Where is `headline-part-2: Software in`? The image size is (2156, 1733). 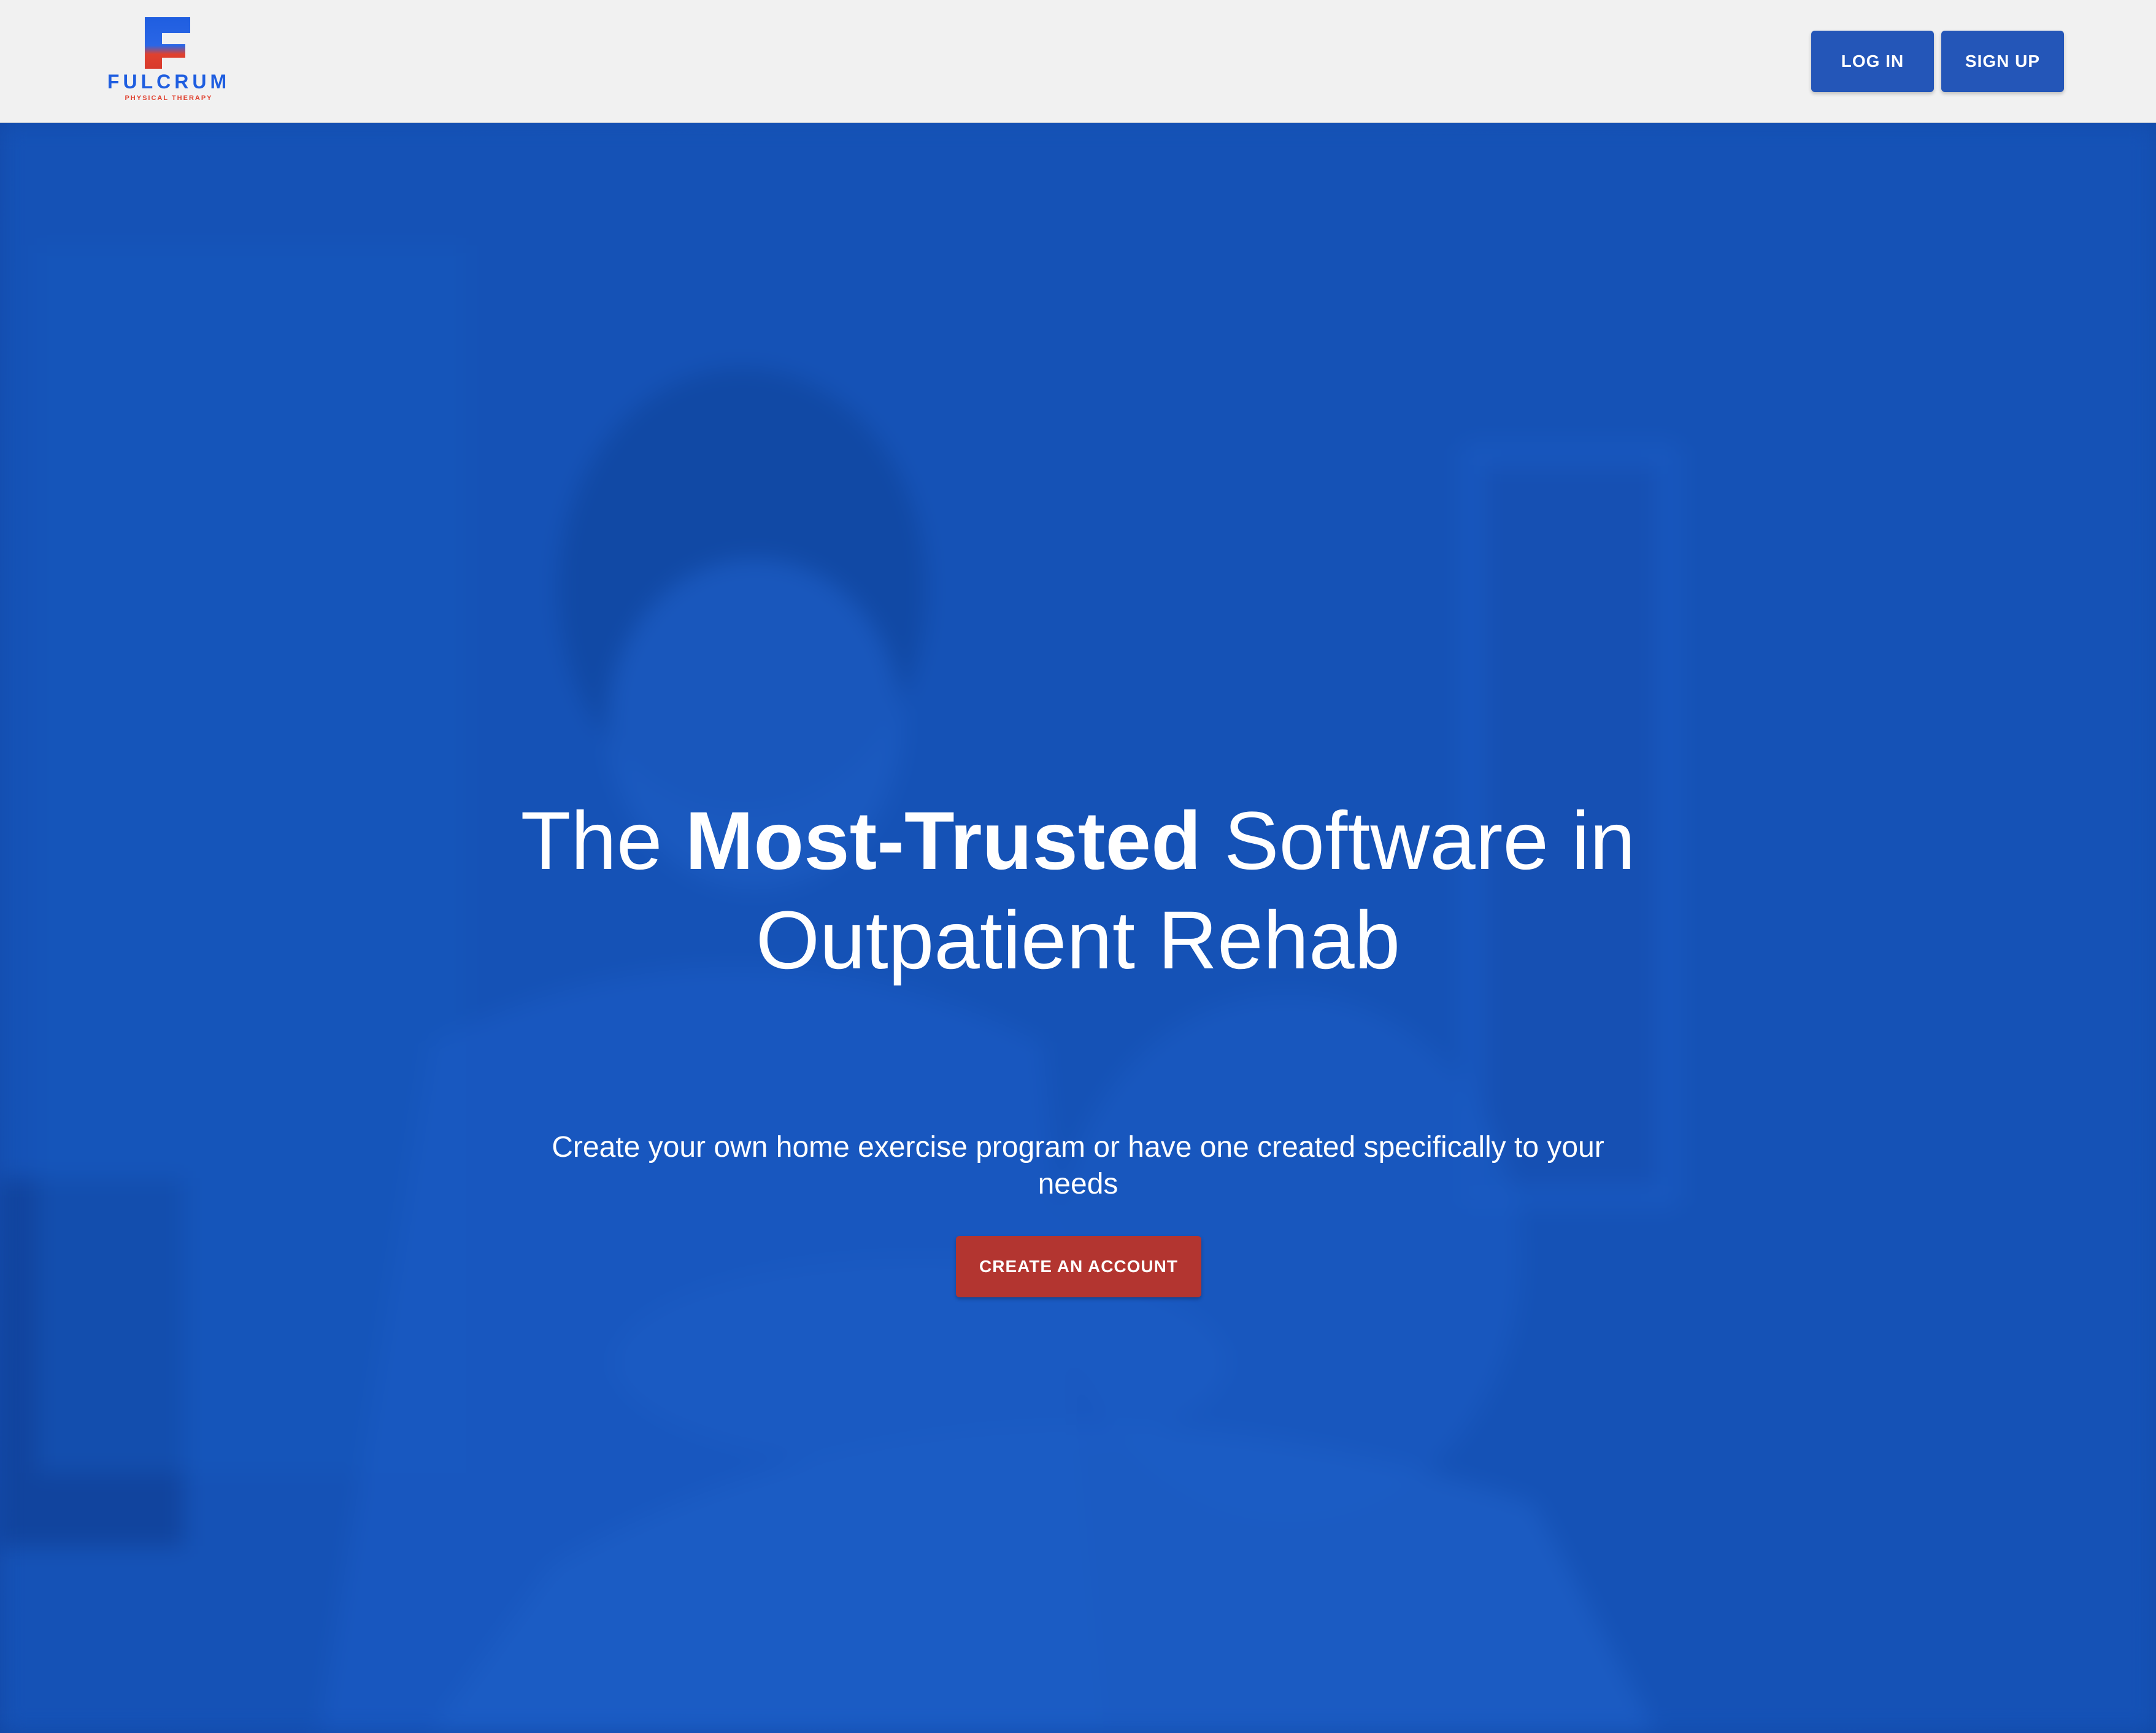
headline-part-2: Software in is located at coordinates (1418, 841).